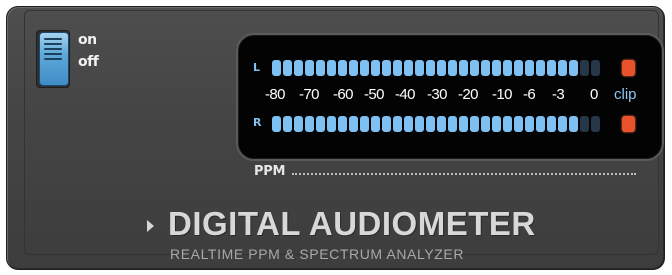 This screenshot has height=275, width=672. What do you see at coordinates (352, 223) in the screenshot?
I see `product-title: DIGITAL AUDIOMETER` at bounding box center [352, 223].